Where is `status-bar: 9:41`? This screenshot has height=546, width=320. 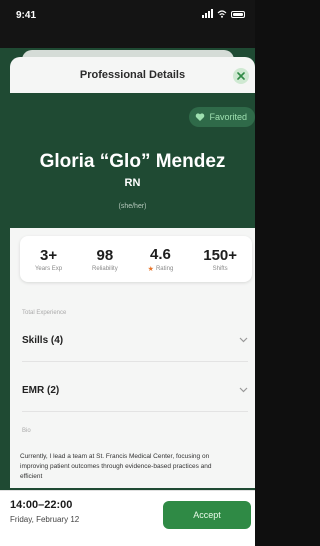
status-bar: 9:41 is located at coordinates (127, 24).